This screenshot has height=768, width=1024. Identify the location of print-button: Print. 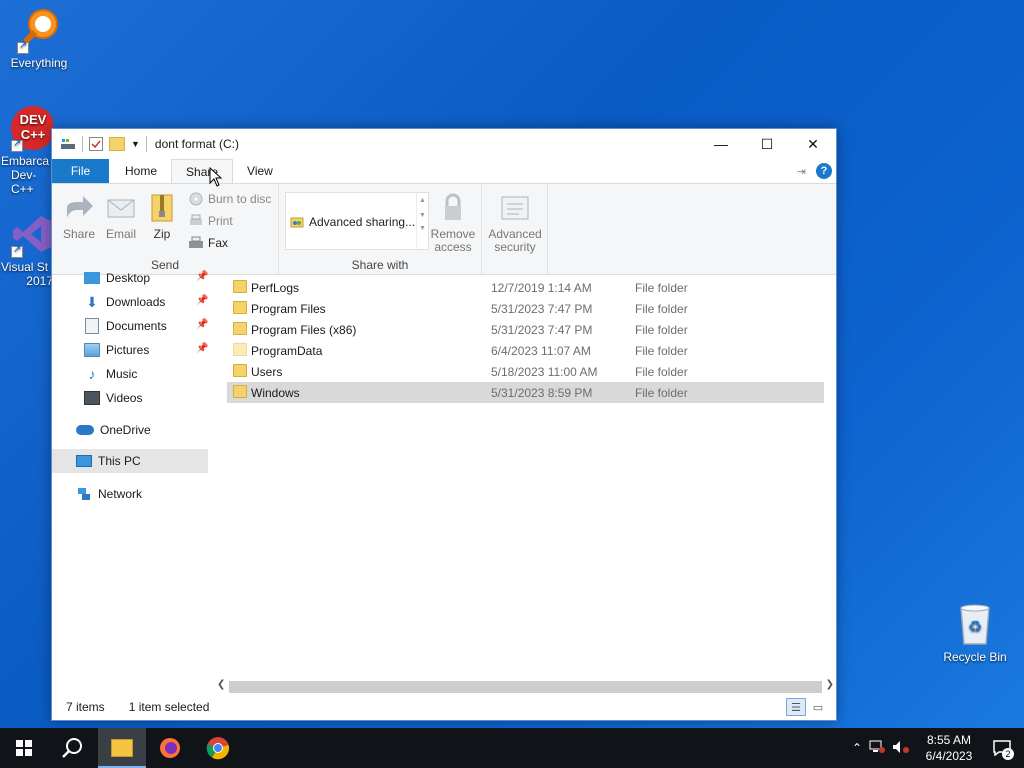
(210, 221).